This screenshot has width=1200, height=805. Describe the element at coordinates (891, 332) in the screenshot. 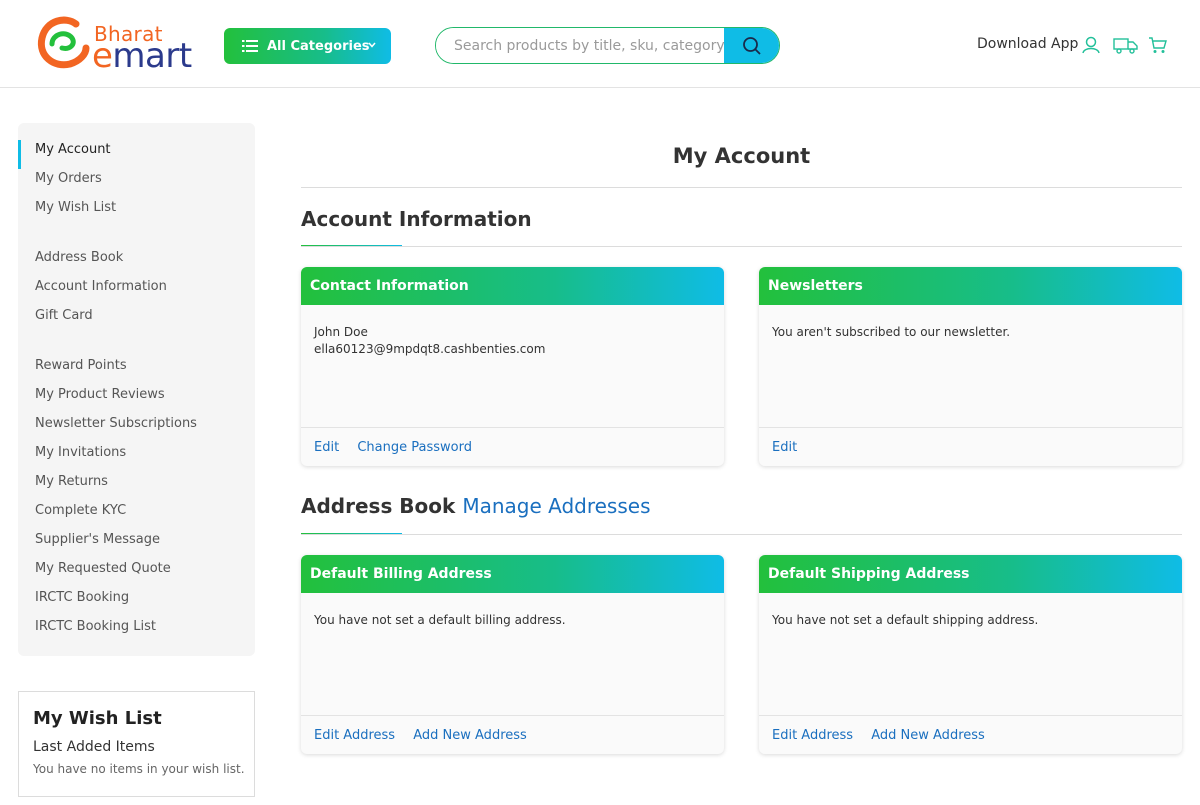

I see `newsletter-status-text: You aren't subscribed to our newsletter.` at that location.